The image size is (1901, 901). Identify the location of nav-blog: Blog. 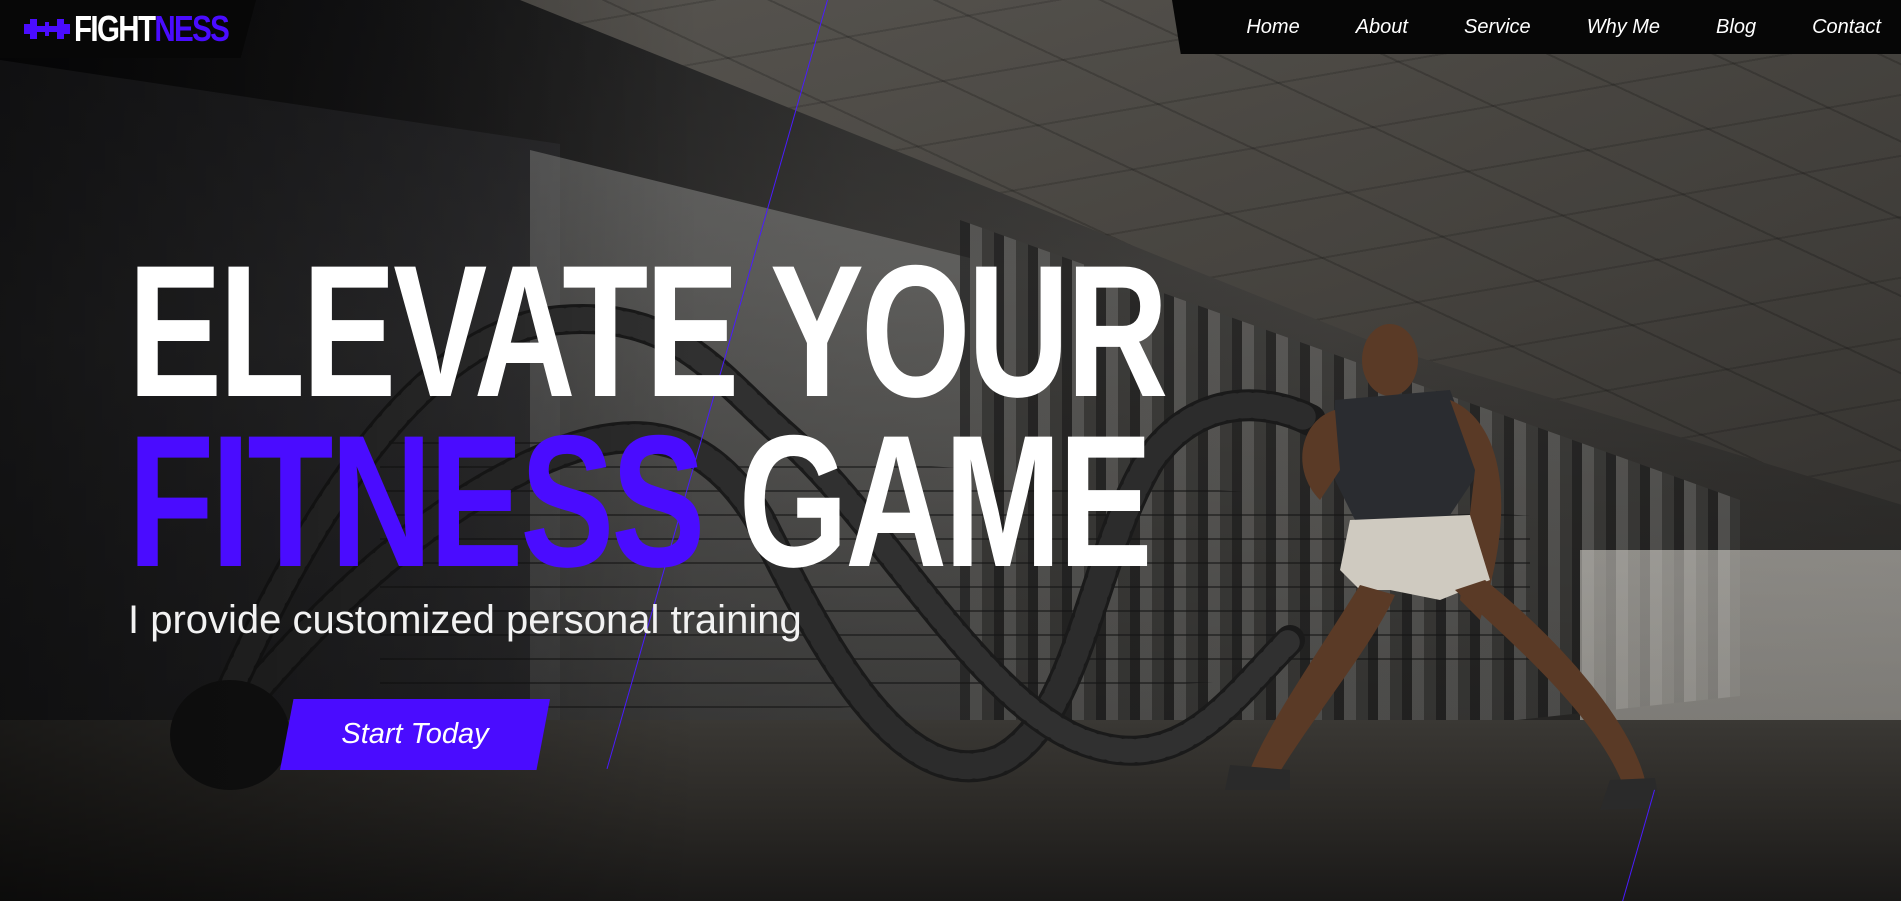
(1736, 27).